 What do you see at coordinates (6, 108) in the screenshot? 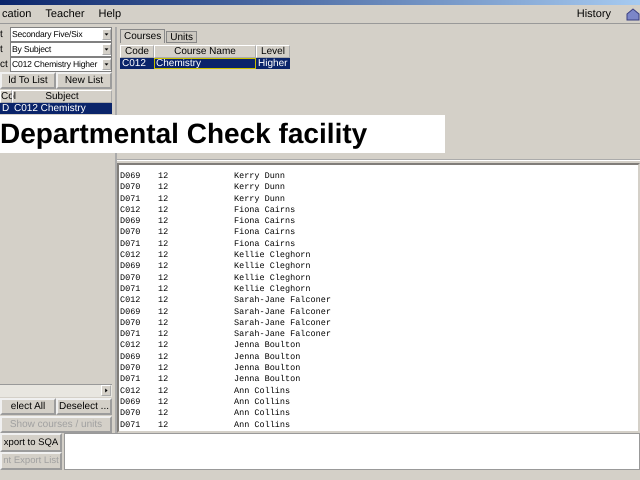
I see `table-cell: D` at bounding box center [6, 108].